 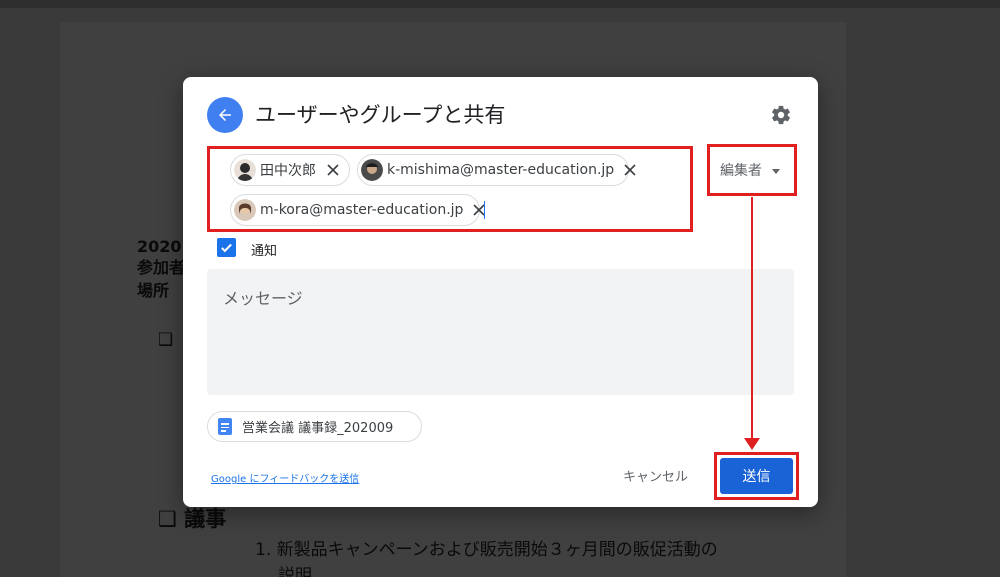 What do you see at coordinates (362, 210) in the screenshot?
I see `chip-label: m-kora@master-education.jp` at bounding box center [362, 210].